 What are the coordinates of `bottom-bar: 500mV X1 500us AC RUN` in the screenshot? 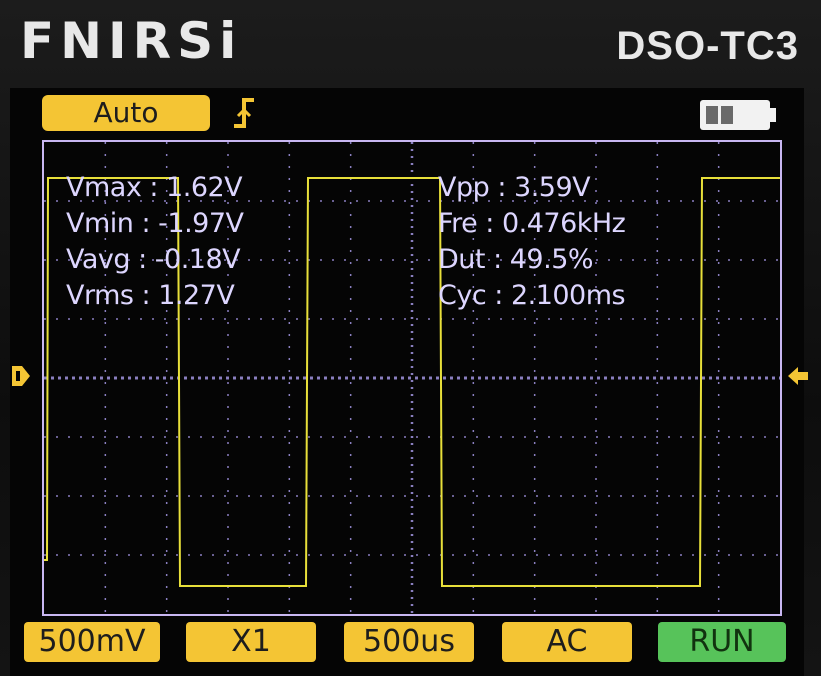 It's located at (407, 645).